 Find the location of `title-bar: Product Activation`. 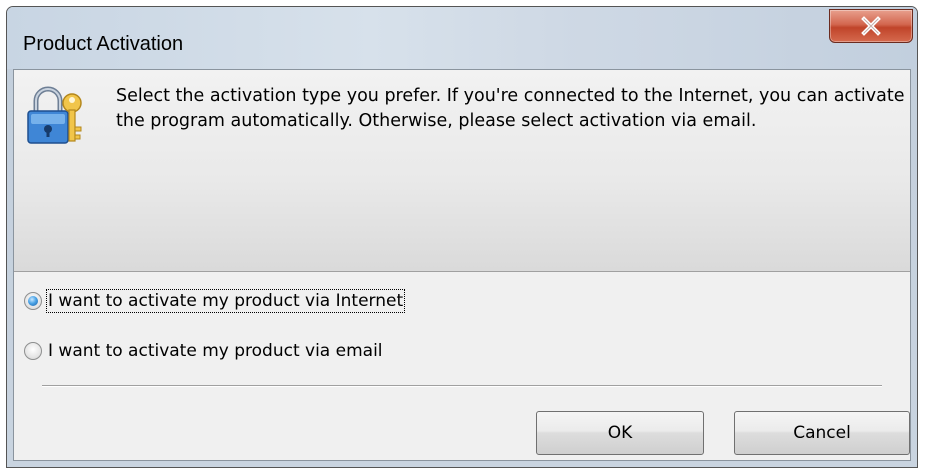

title-bar: Product Activation is located at coordinates (462, 38).